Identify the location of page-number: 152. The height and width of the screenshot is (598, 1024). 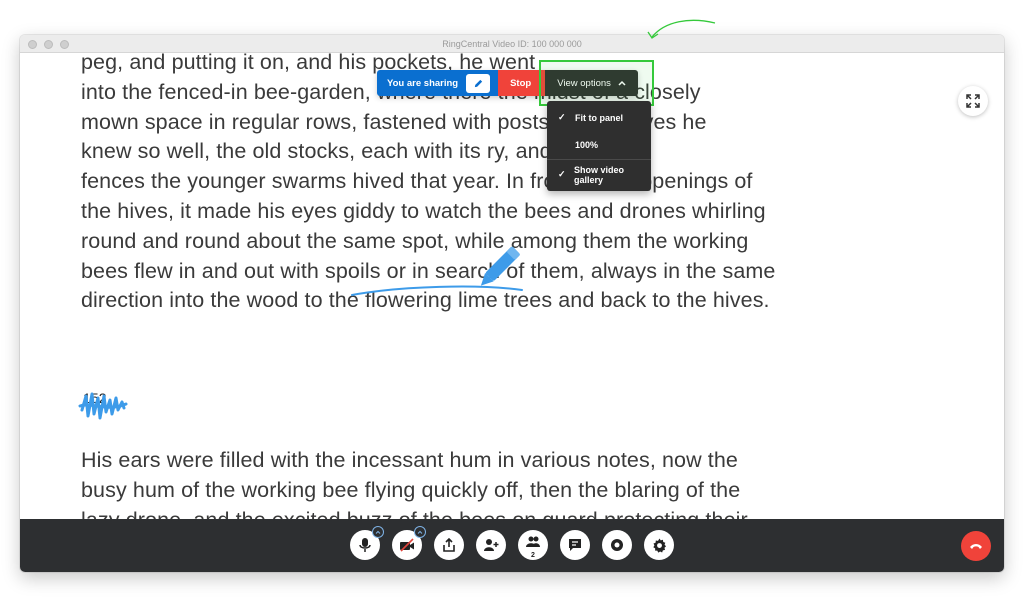
(521, 391).